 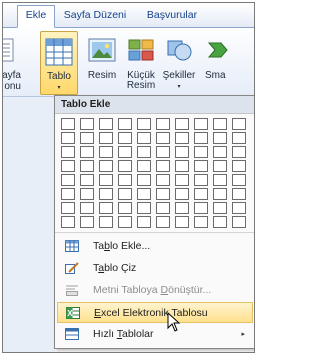 What do you see at coordinates (59, 63) in the screenshot?
I see `tablo-button: Tablo ▾` at bounding box center [59, 63].